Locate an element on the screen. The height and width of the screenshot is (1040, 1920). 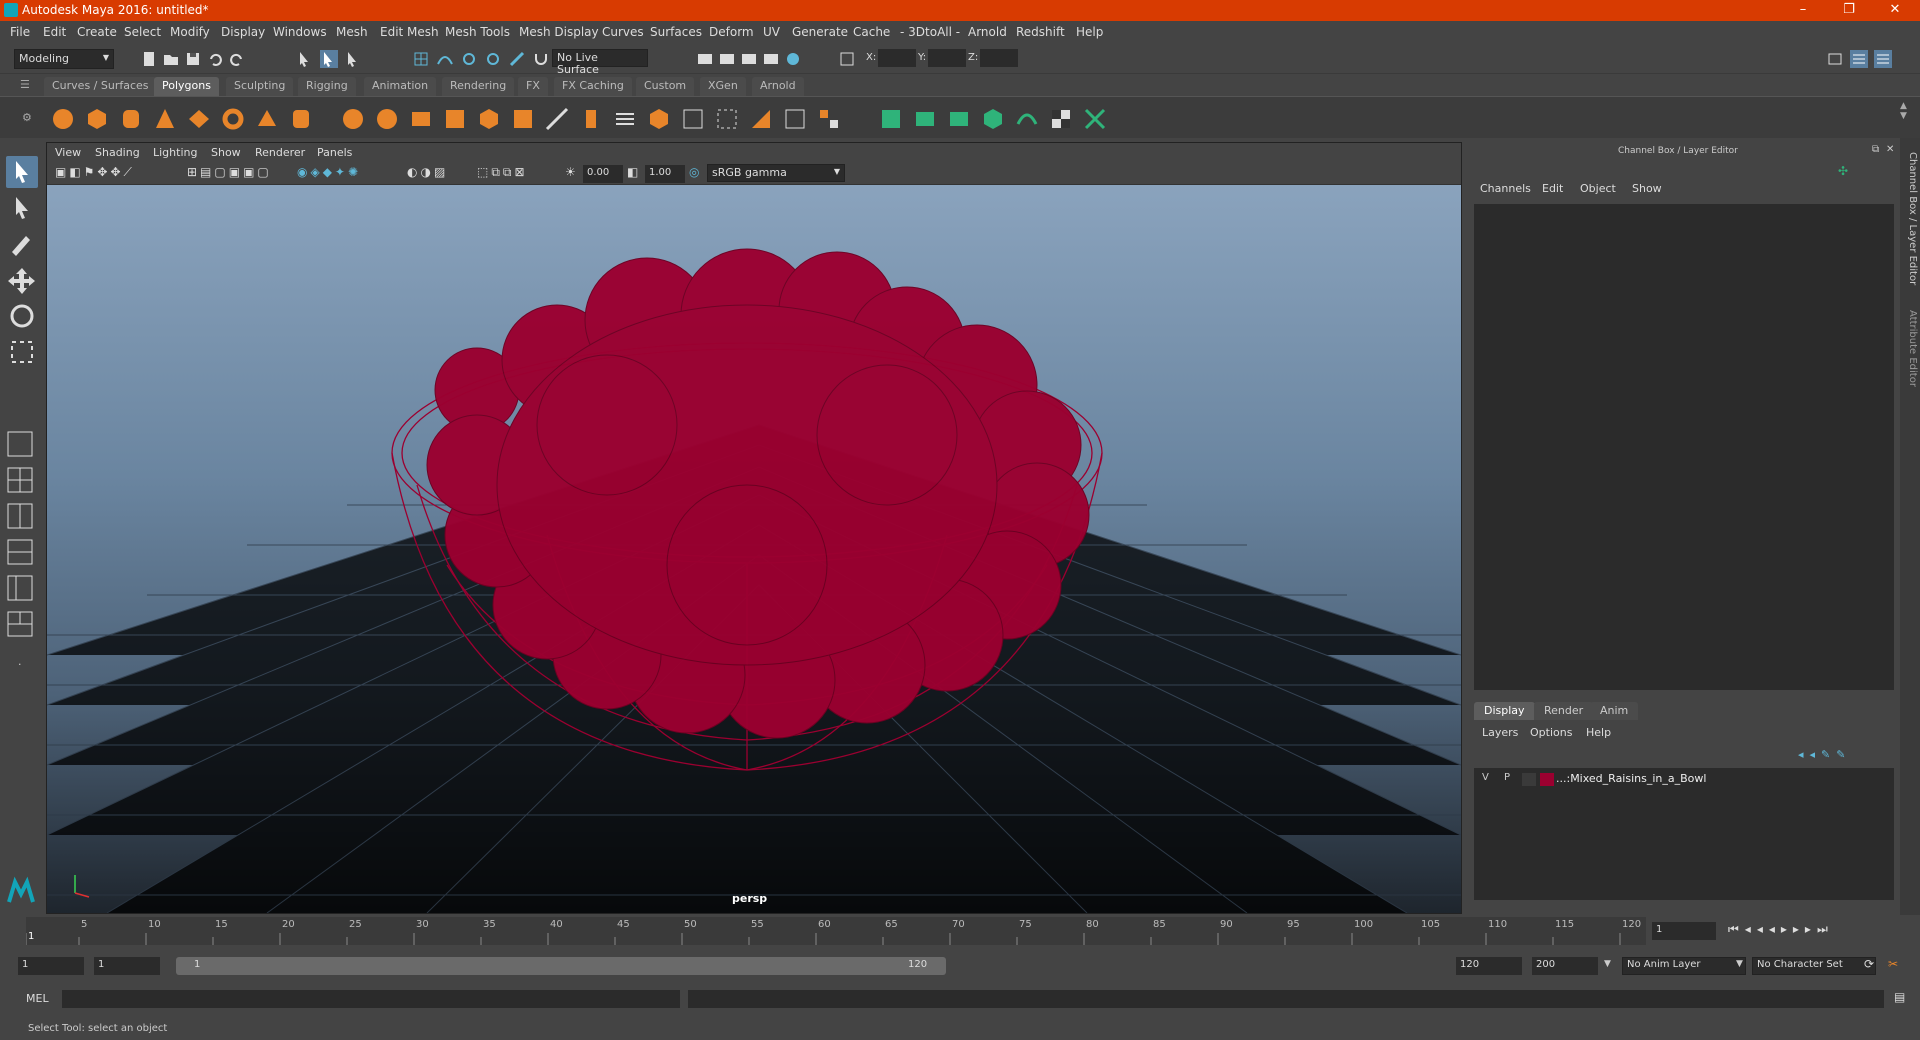
save-scene-icon is located at coordinates (193, 59).